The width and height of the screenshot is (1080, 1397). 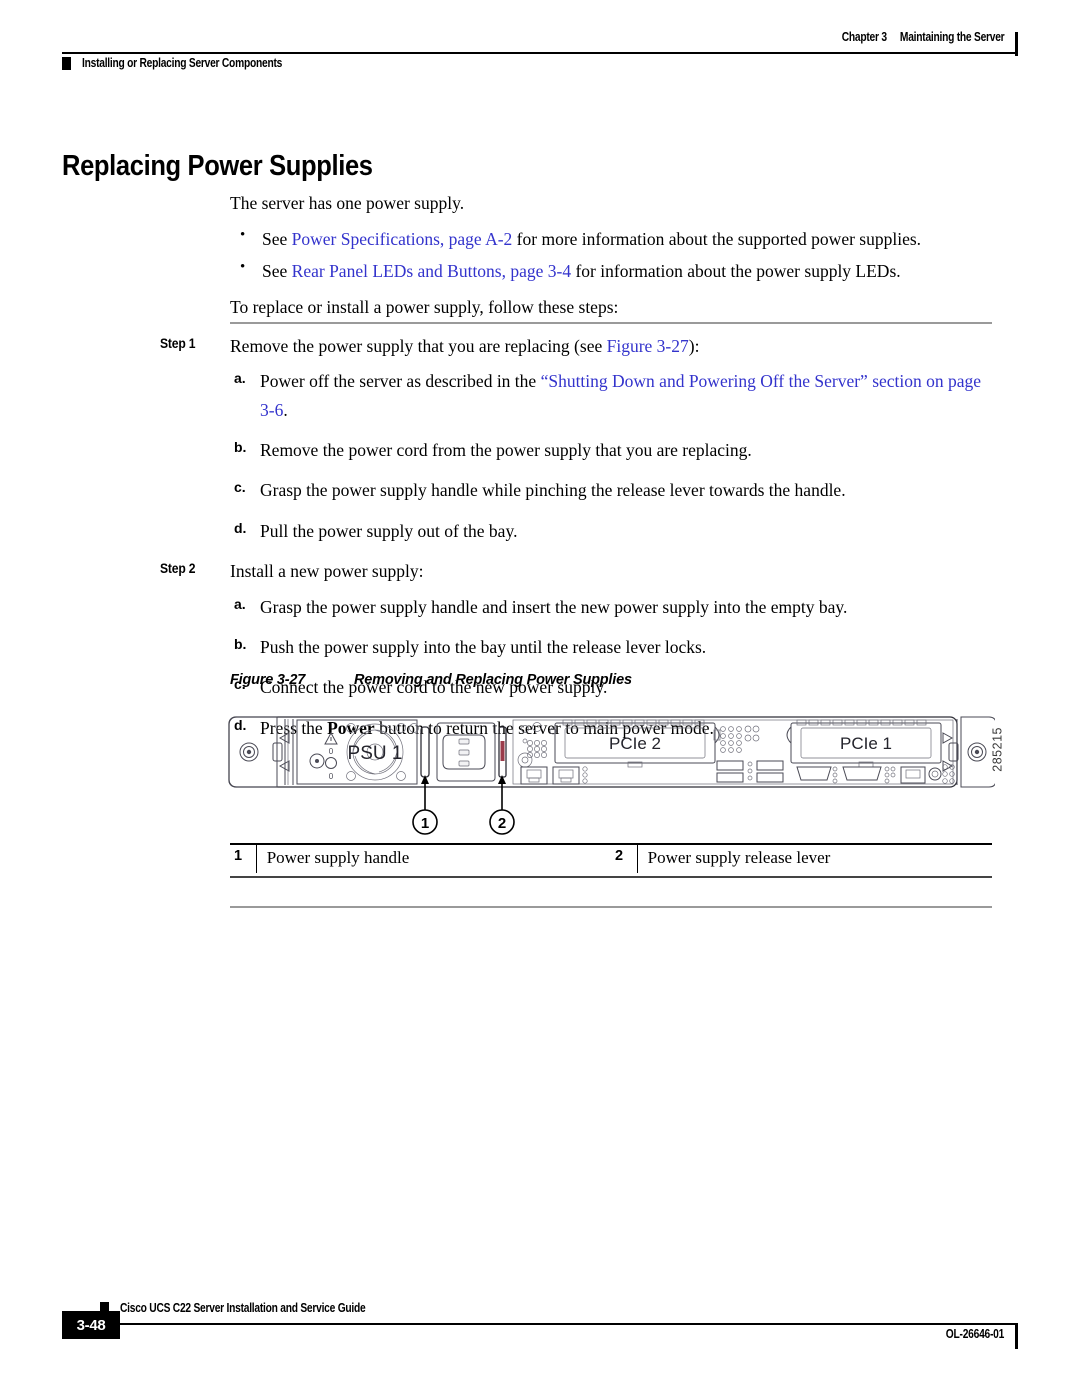 I want to click on footer-end-bar, so click(x=1016, y=1337).